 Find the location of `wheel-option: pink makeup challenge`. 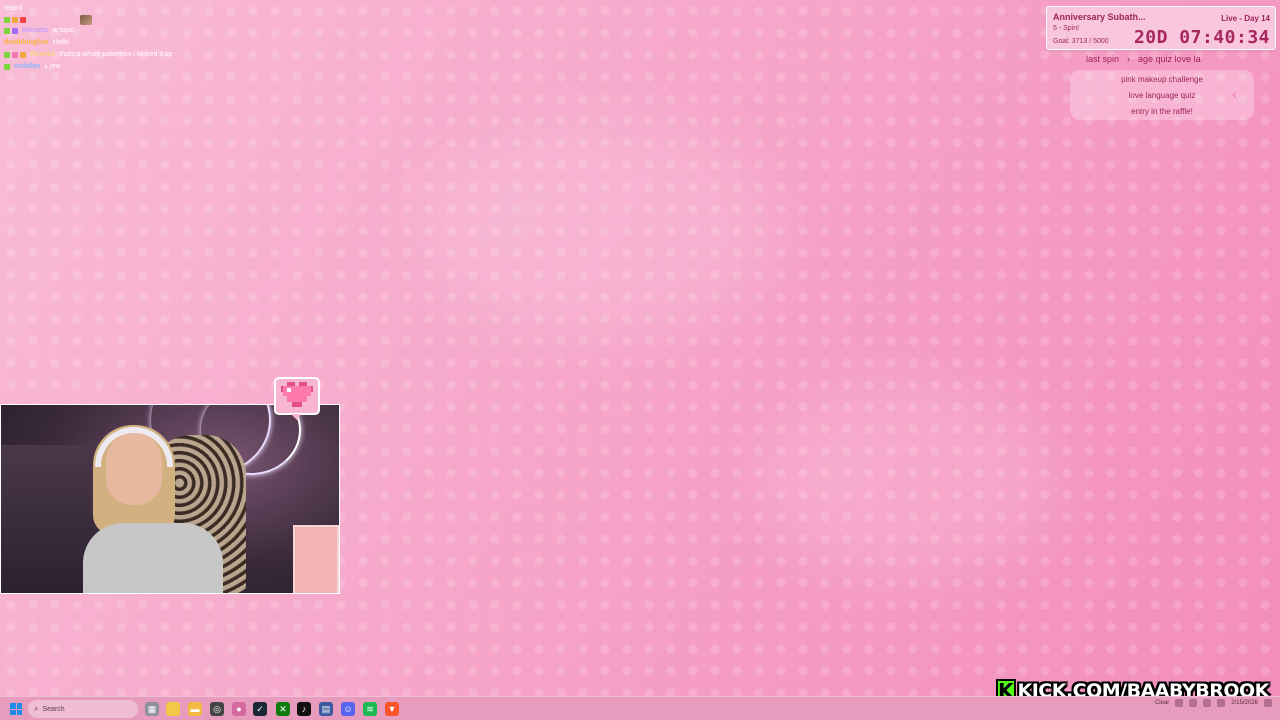

wheel-option: pink makeup challenge is located at coordinates (1162, 79).